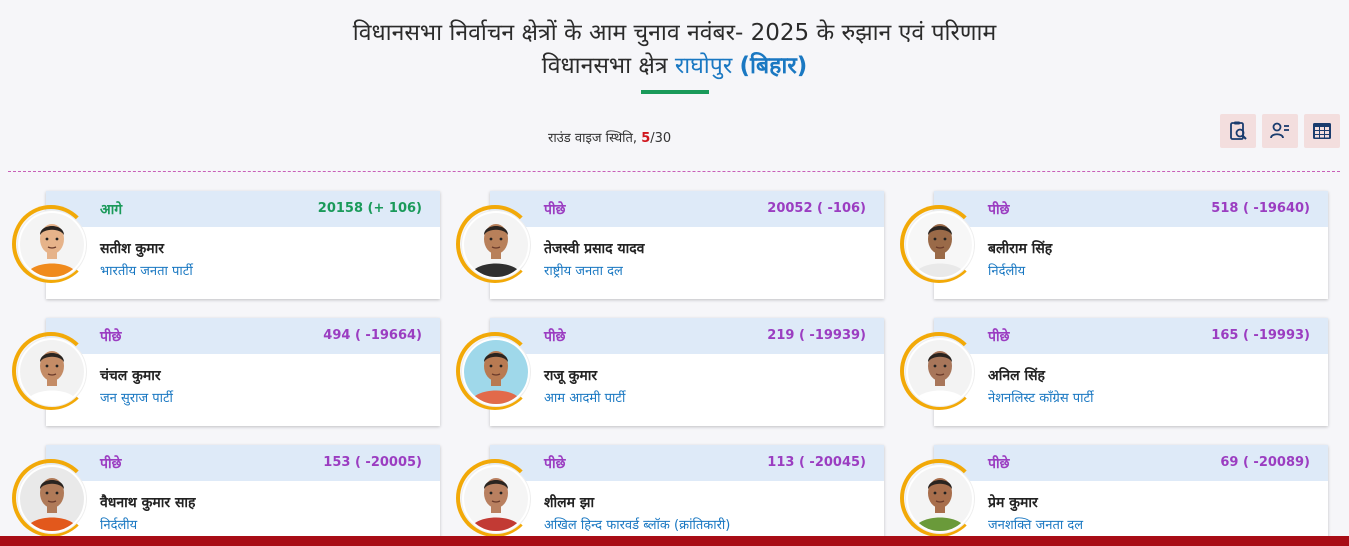 The width and height of the screenshot is (1349, 546). Describe the element at coordinates (585, 398) in the screenshot. I see `candidate-party: आम आदमी पार्टी` at that location.